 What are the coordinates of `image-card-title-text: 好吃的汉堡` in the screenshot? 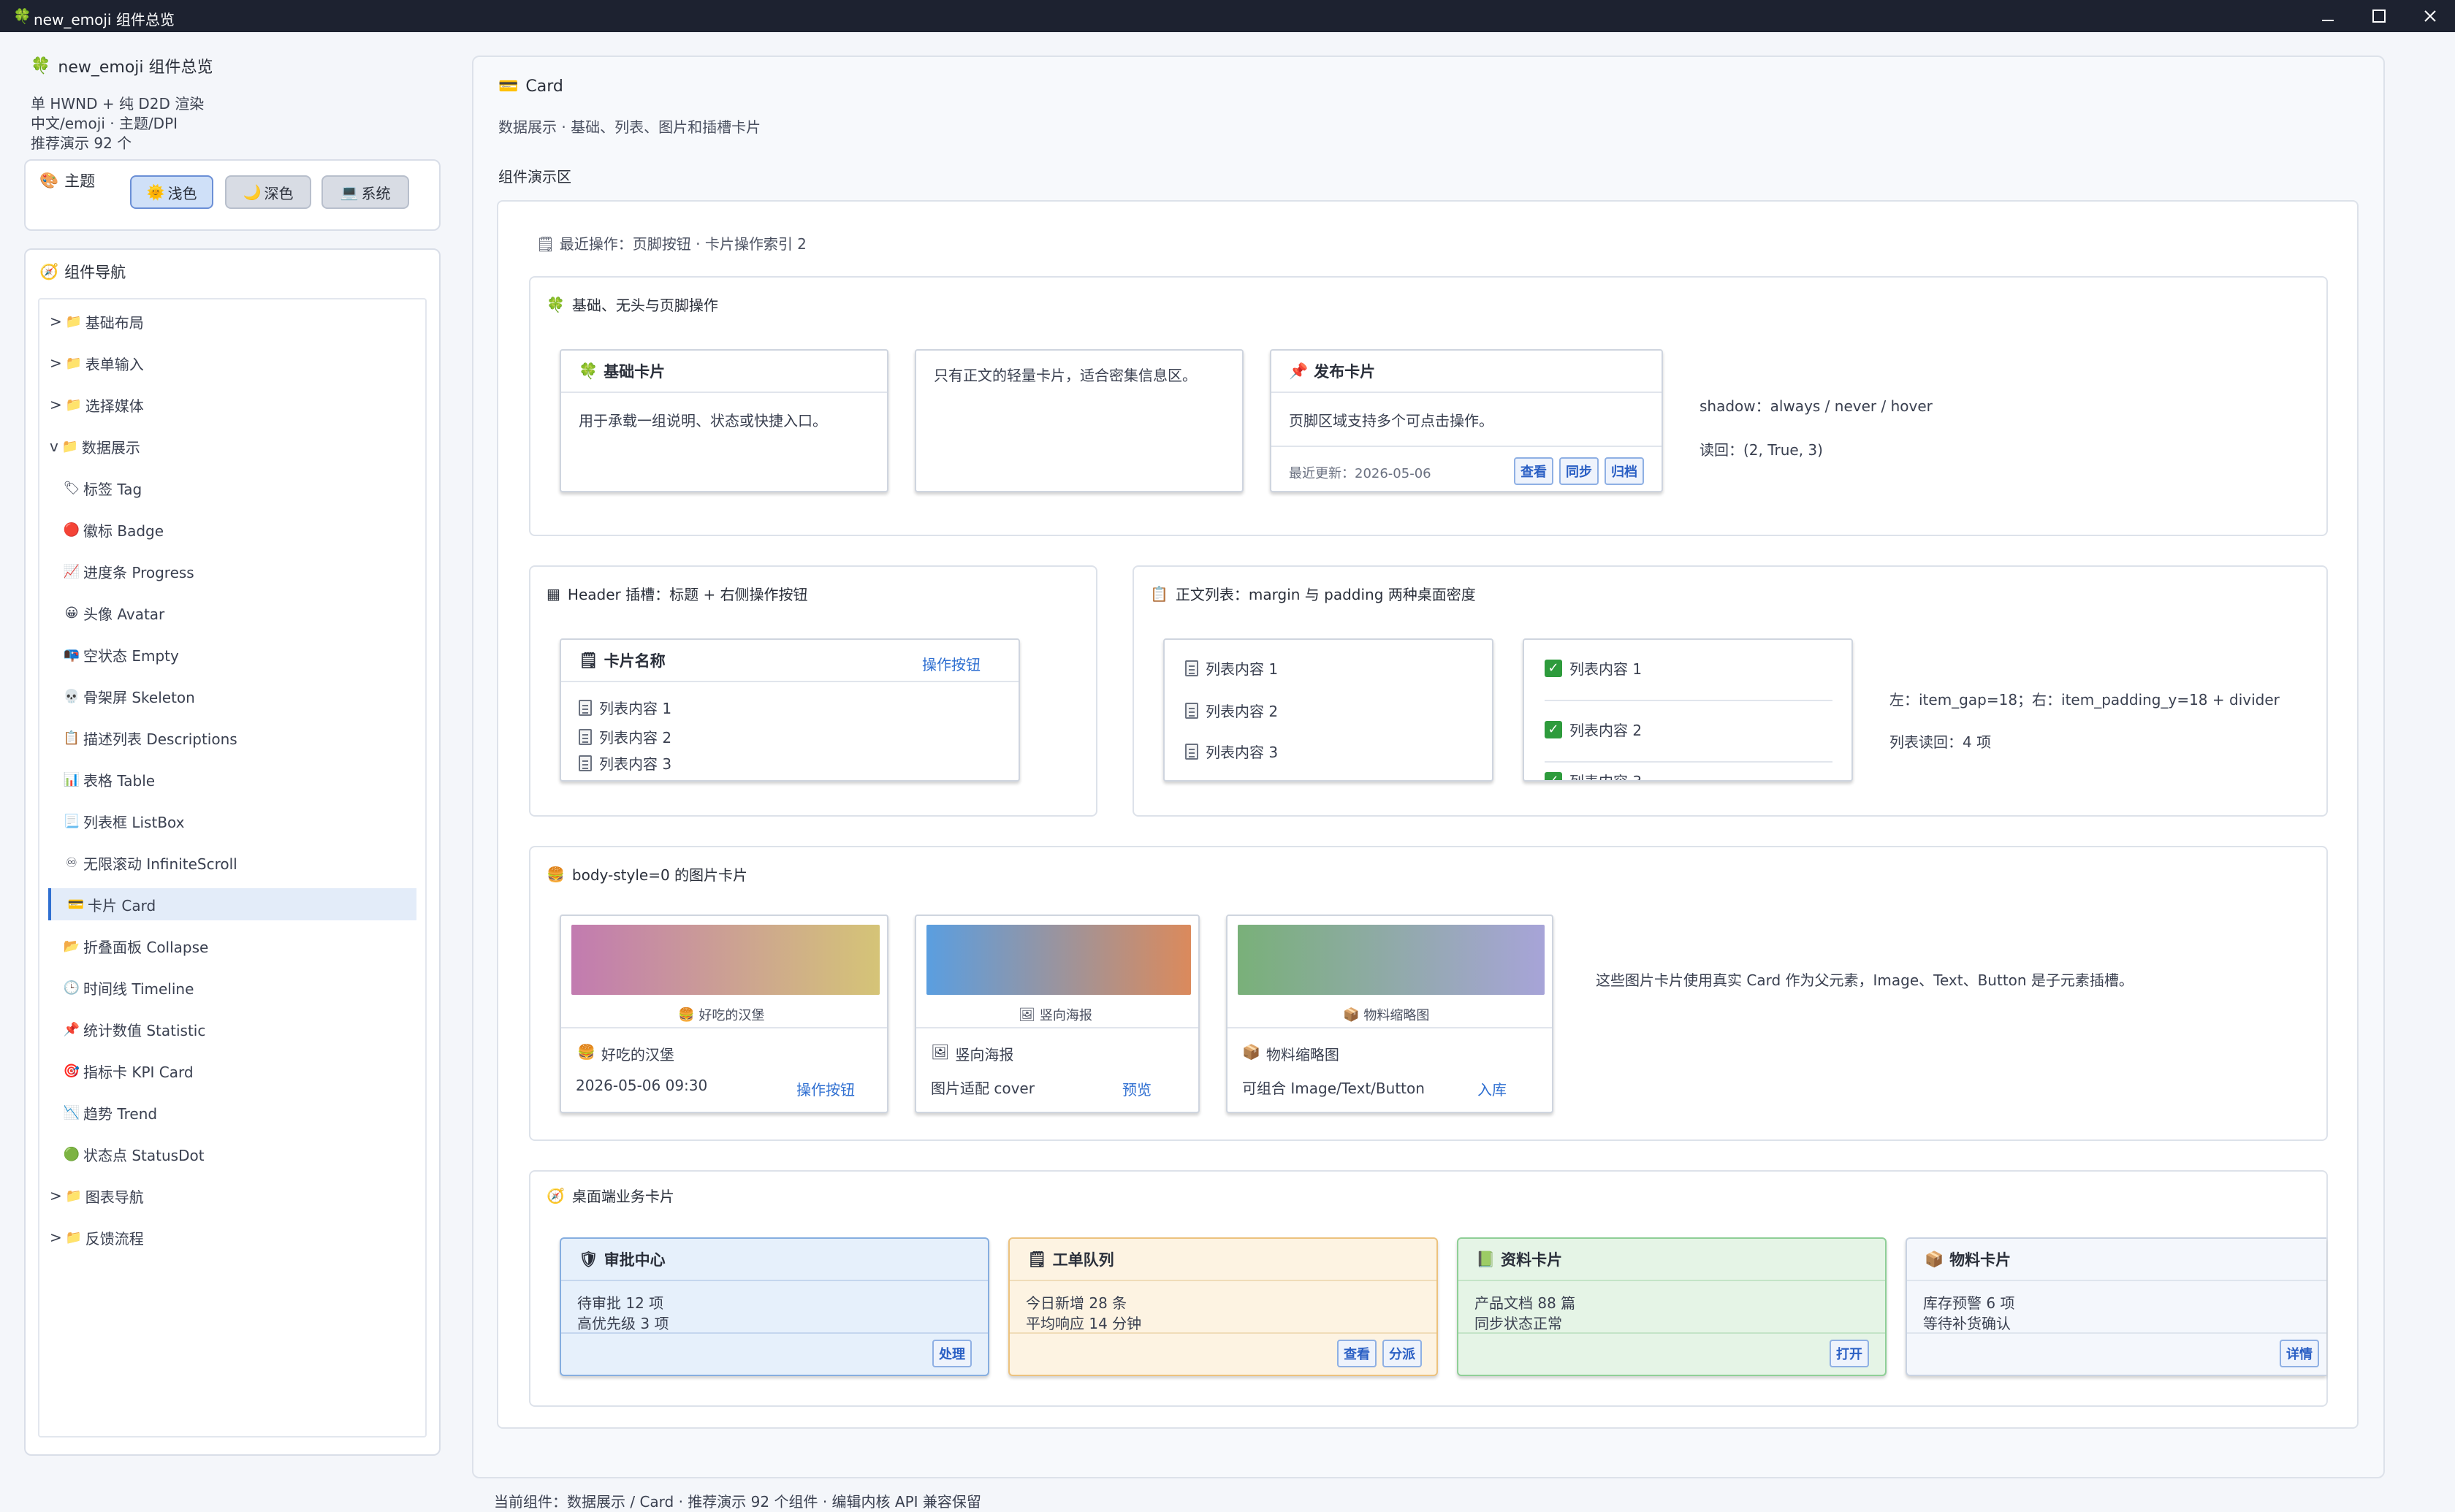 It's located at (637, 1055).